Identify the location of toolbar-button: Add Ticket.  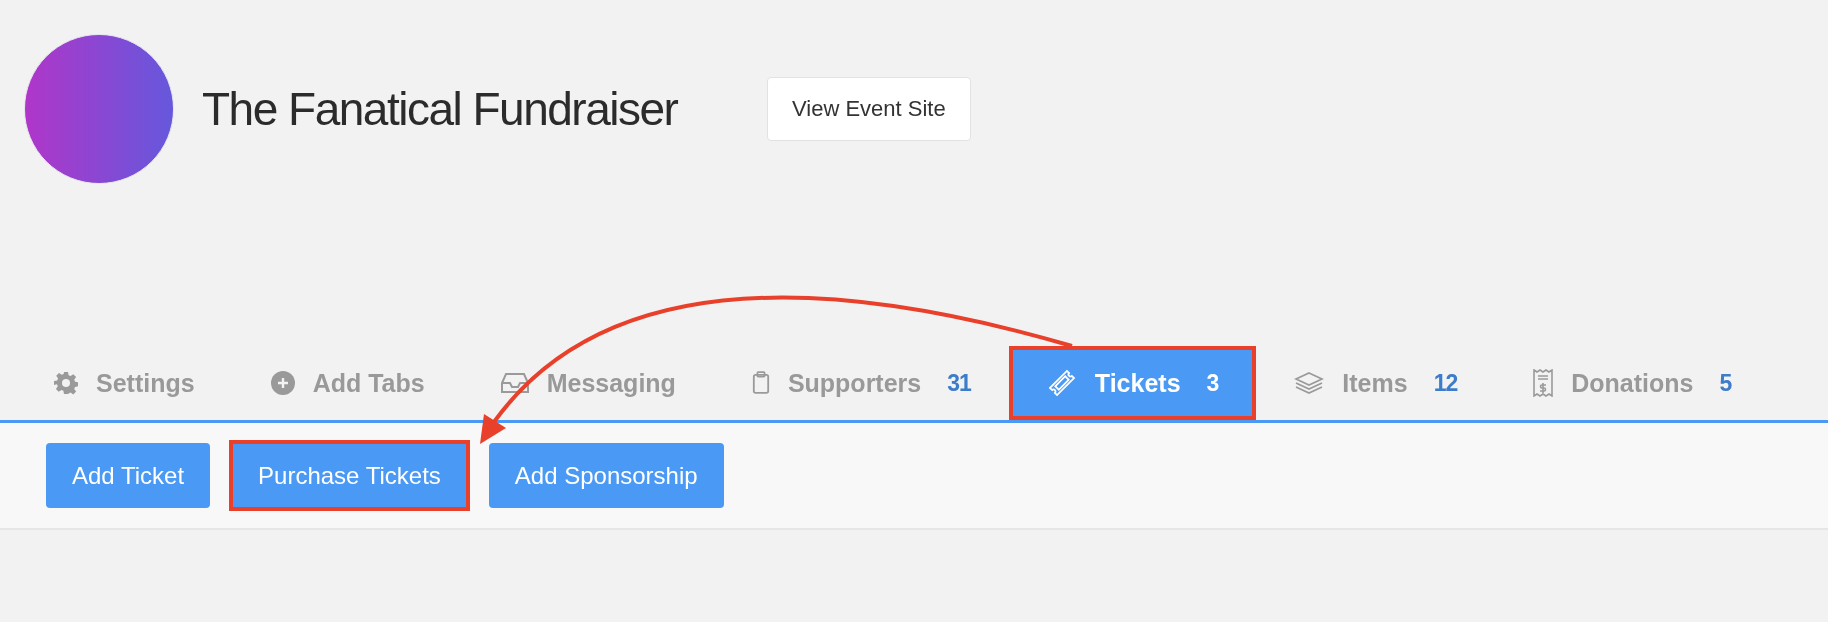
(128, 475).